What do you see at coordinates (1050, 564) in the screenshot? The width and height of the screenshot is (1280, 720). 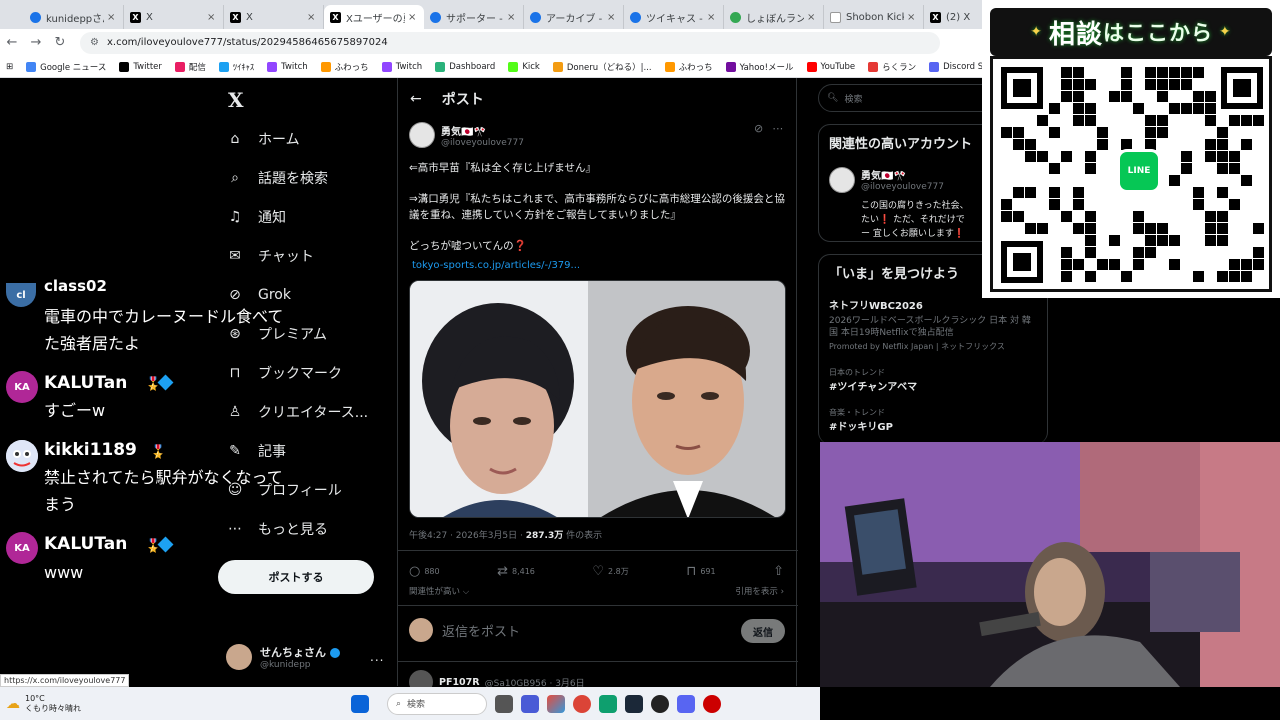 I see `webcam-overlay` at bounding box center [1050, 564].